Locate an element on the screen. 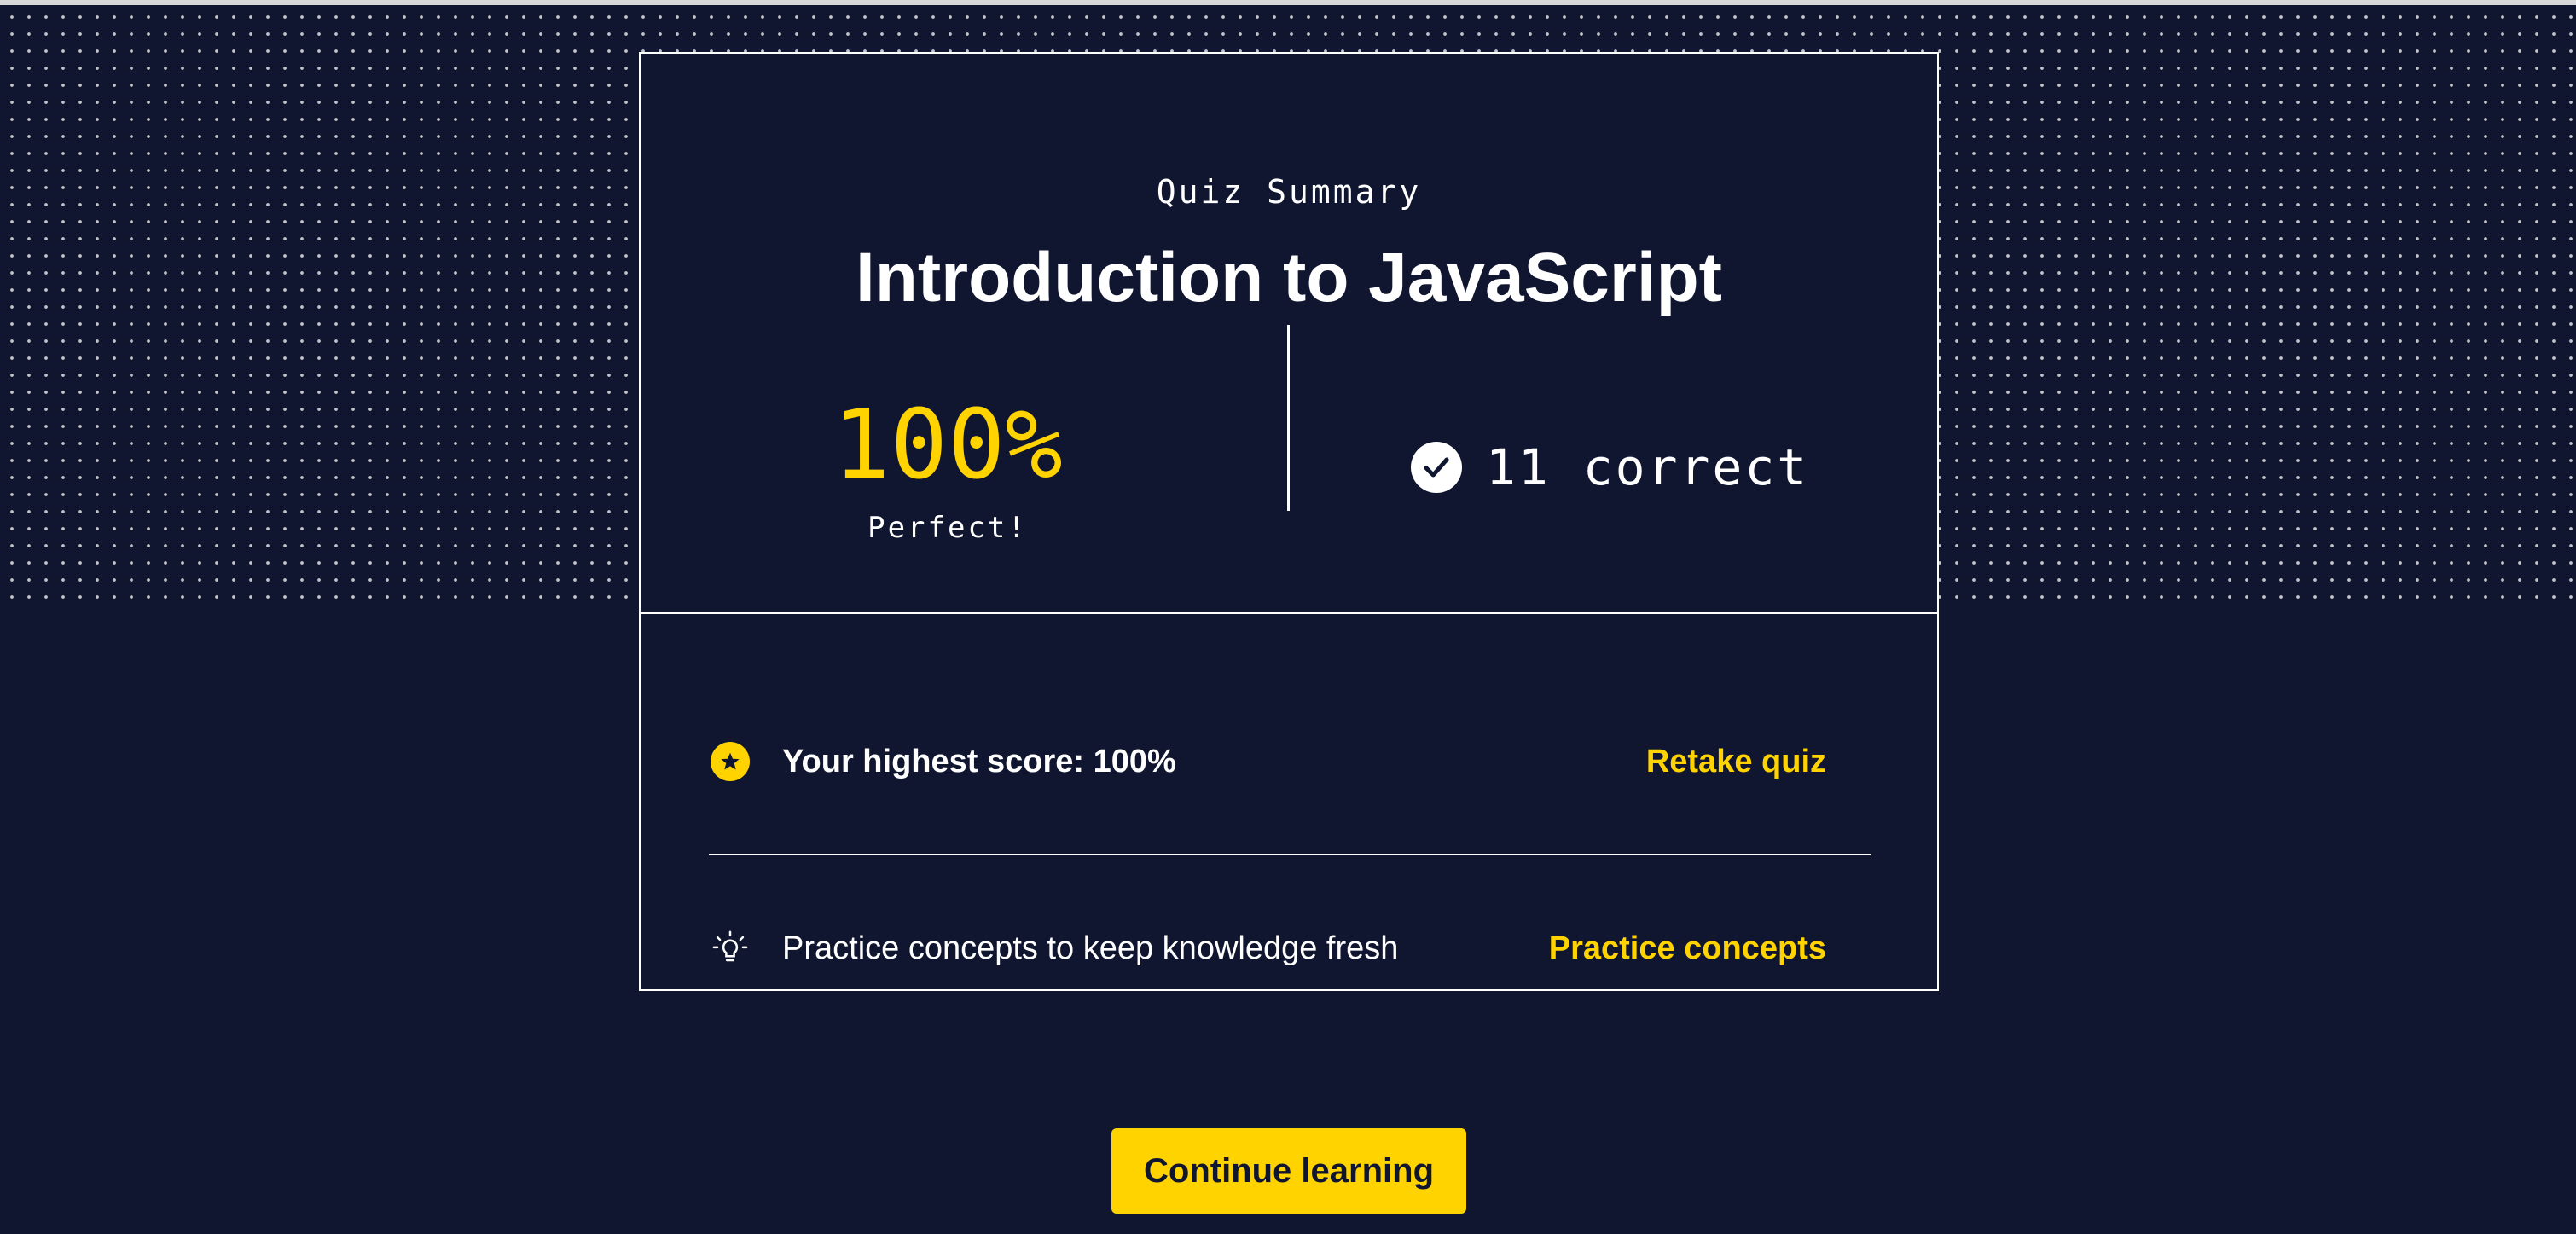 The width and height of the screenshot is (2576, 1234). correct-count-block: 11 correct is located at coordinates (1610, 467).